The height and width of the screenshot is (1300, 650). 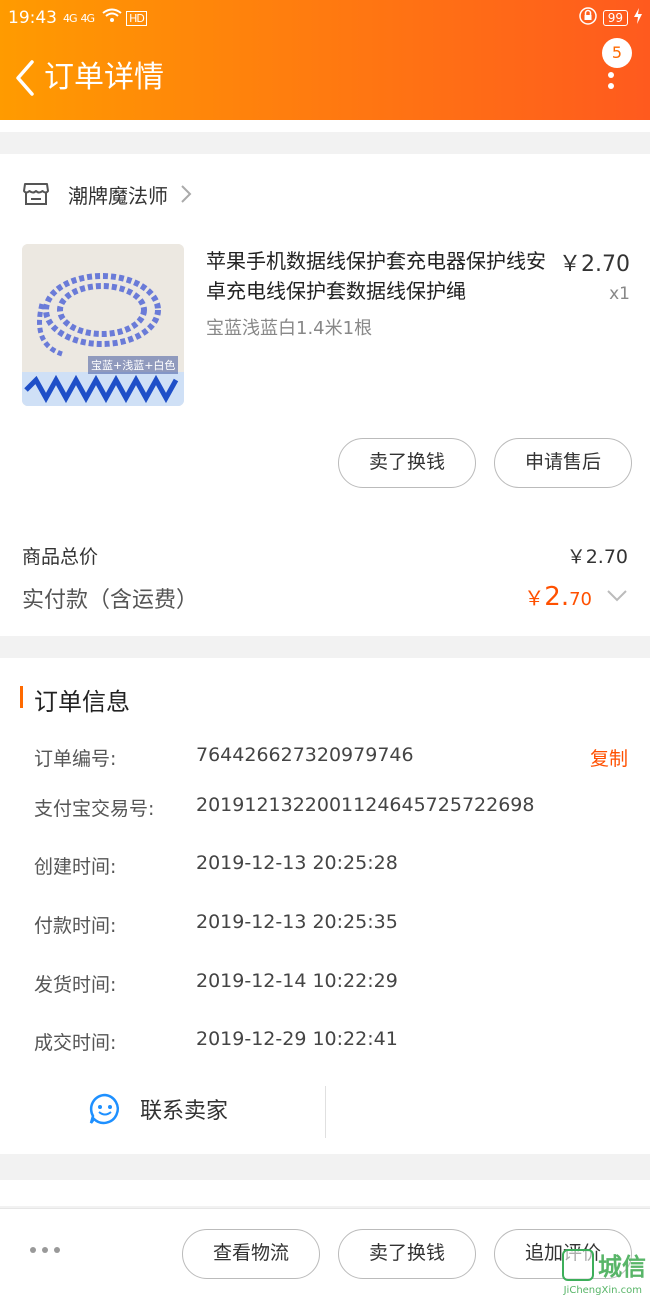 I want to click on total-price-value: ￥2.70, so click(x=597, y=557).